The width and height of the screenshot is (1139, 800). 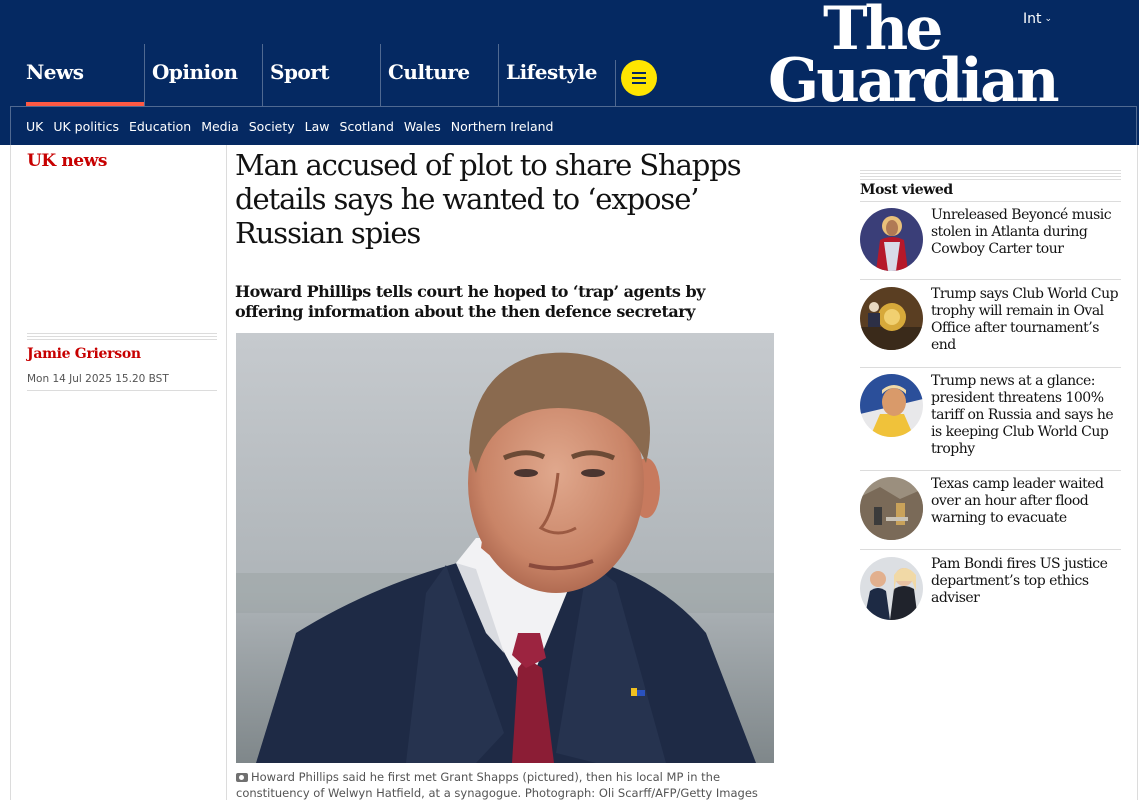 I want to click on pillar-news: News, so click(x=77, y=75).